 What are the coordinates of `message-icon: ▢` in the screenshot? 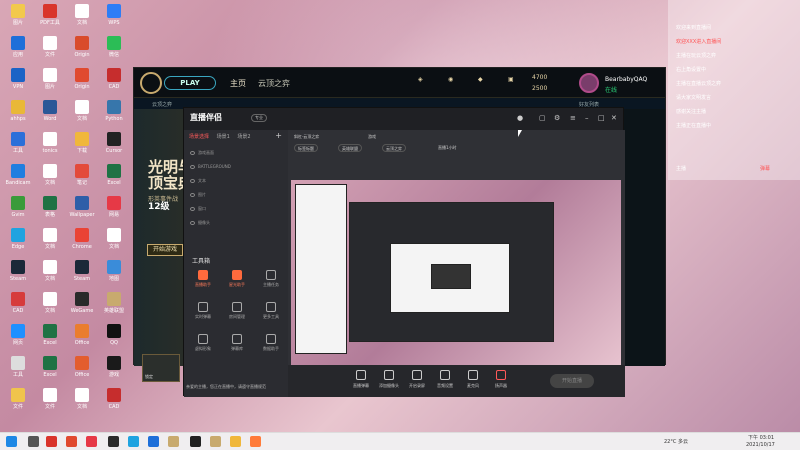 It's located at (542, 118).